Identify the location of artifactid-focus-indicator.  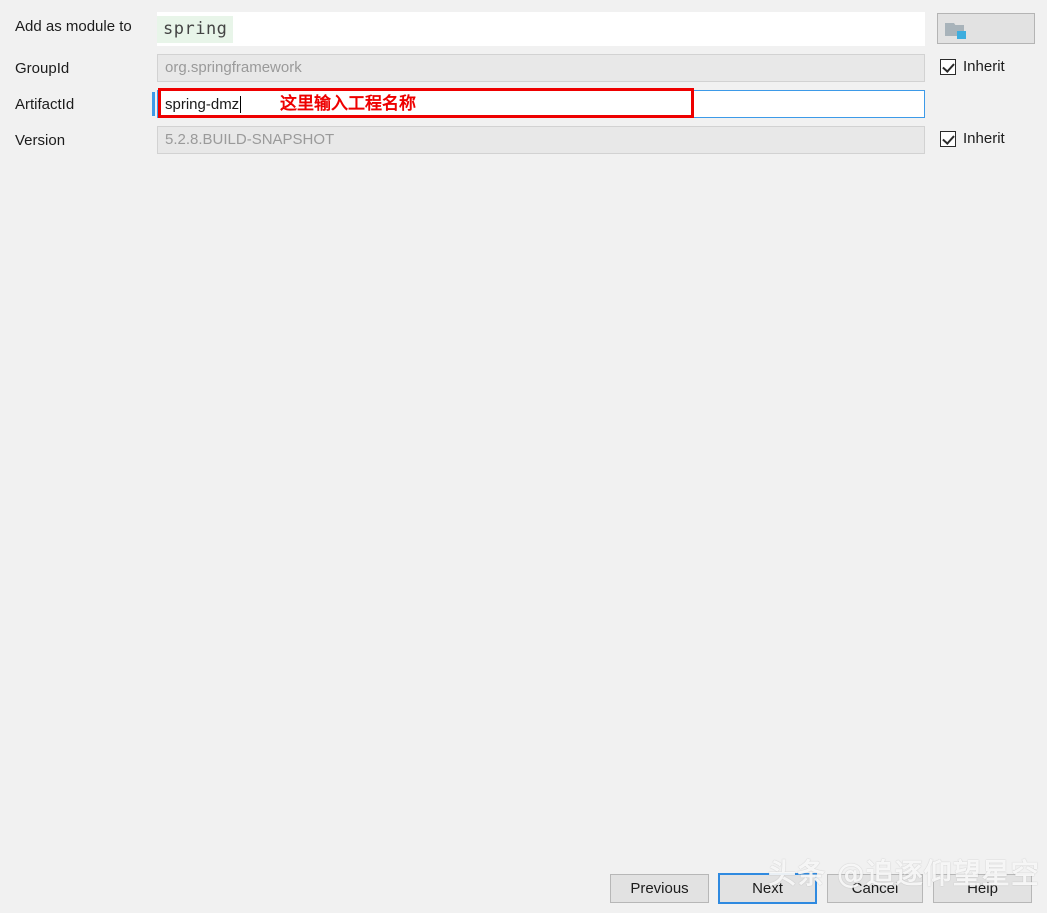
(153, 104).